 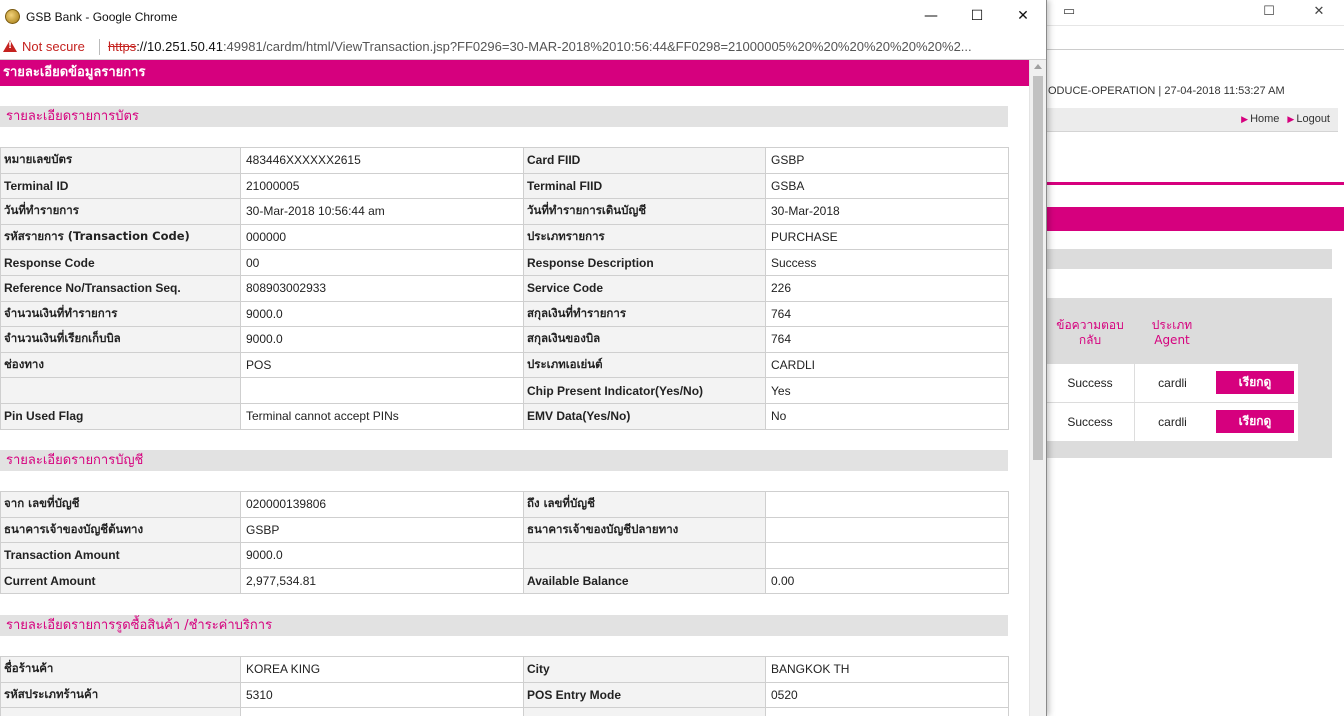 What do you see at coordinates (504, 186) in the screenshot?
I see `table-row: Terminal ID 21000005 Terminal FIID GSBA` at bounding box center [504, 186].